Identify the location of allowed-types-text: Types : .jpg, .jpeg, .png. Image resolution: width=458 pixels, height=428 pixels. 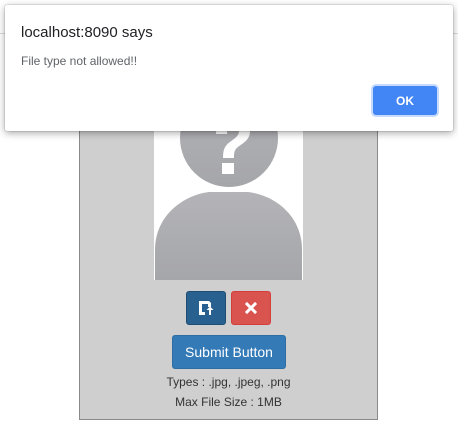
(228, 382).